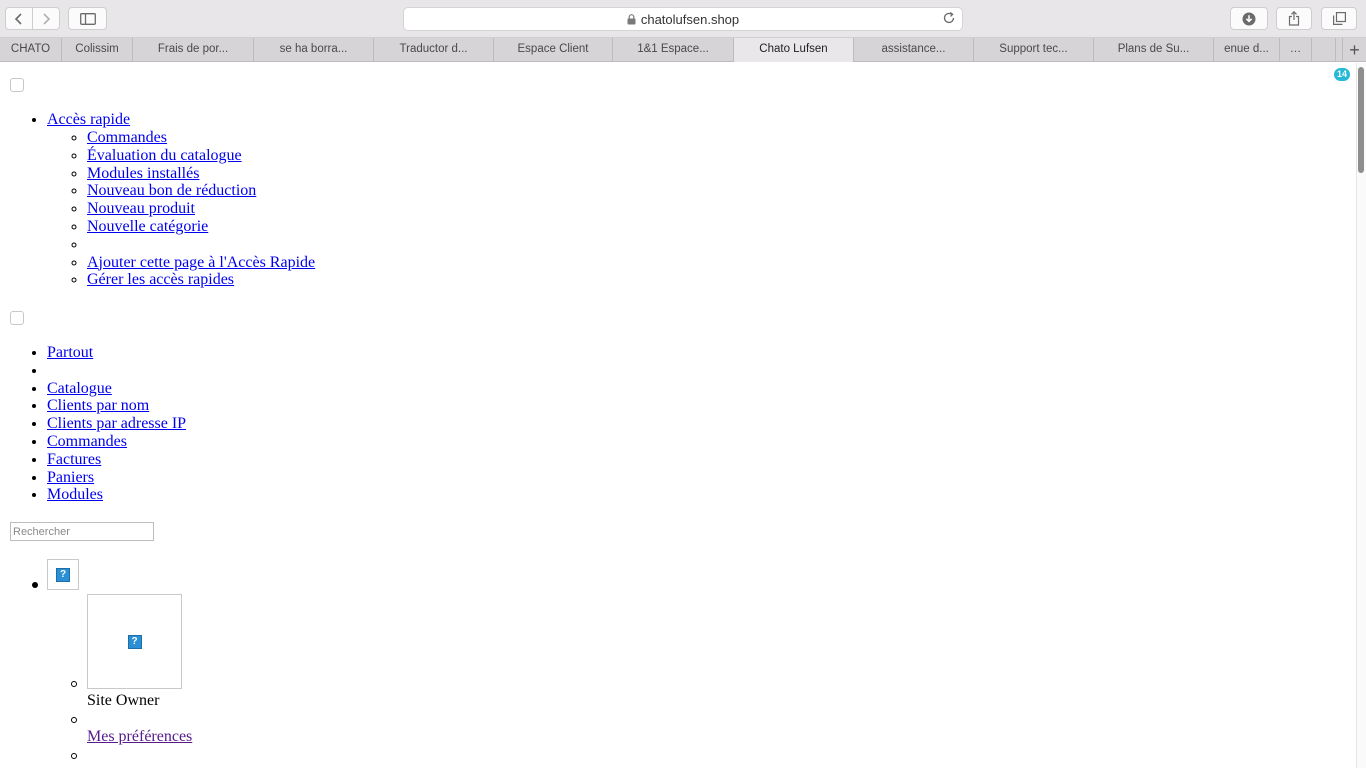 The height and width of the screenshot is (768, 1366). Describe the element at coordinates (98, 405) in the screenshot. I see `scope-customers-name-link: Clients par nom` at that location.